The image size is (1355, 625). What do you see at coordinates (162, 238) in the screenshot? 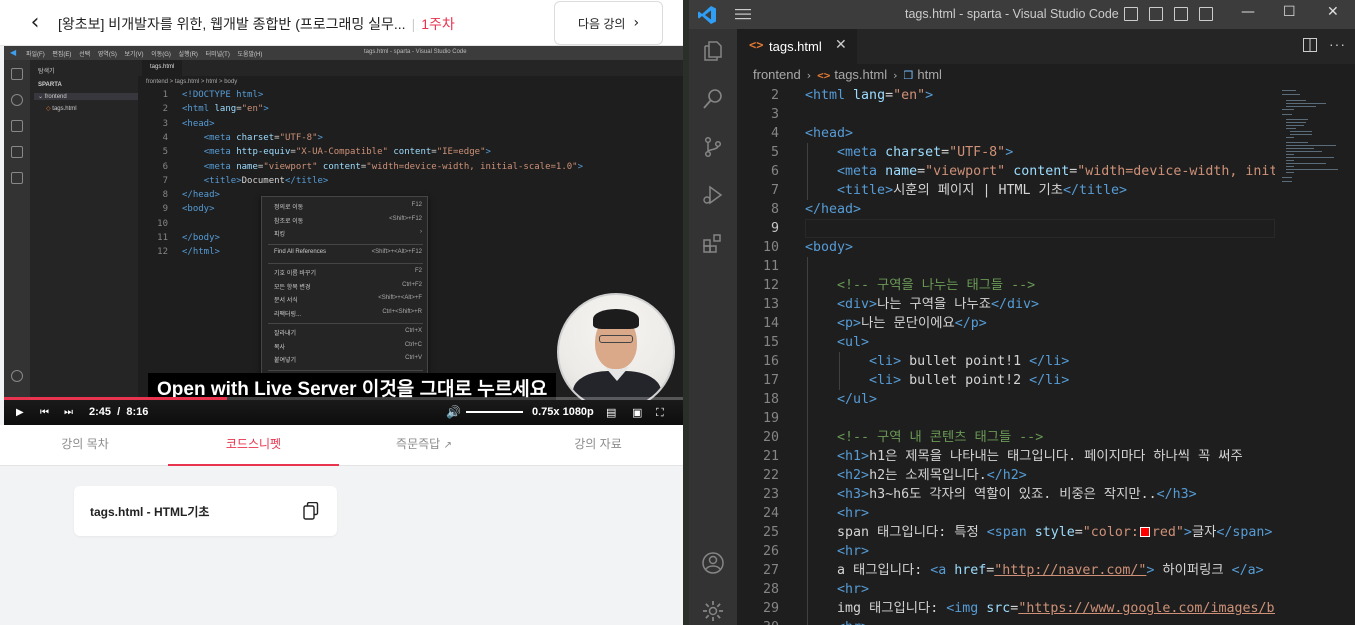
I see `line-number: 11` at bounding box center [162, 238].